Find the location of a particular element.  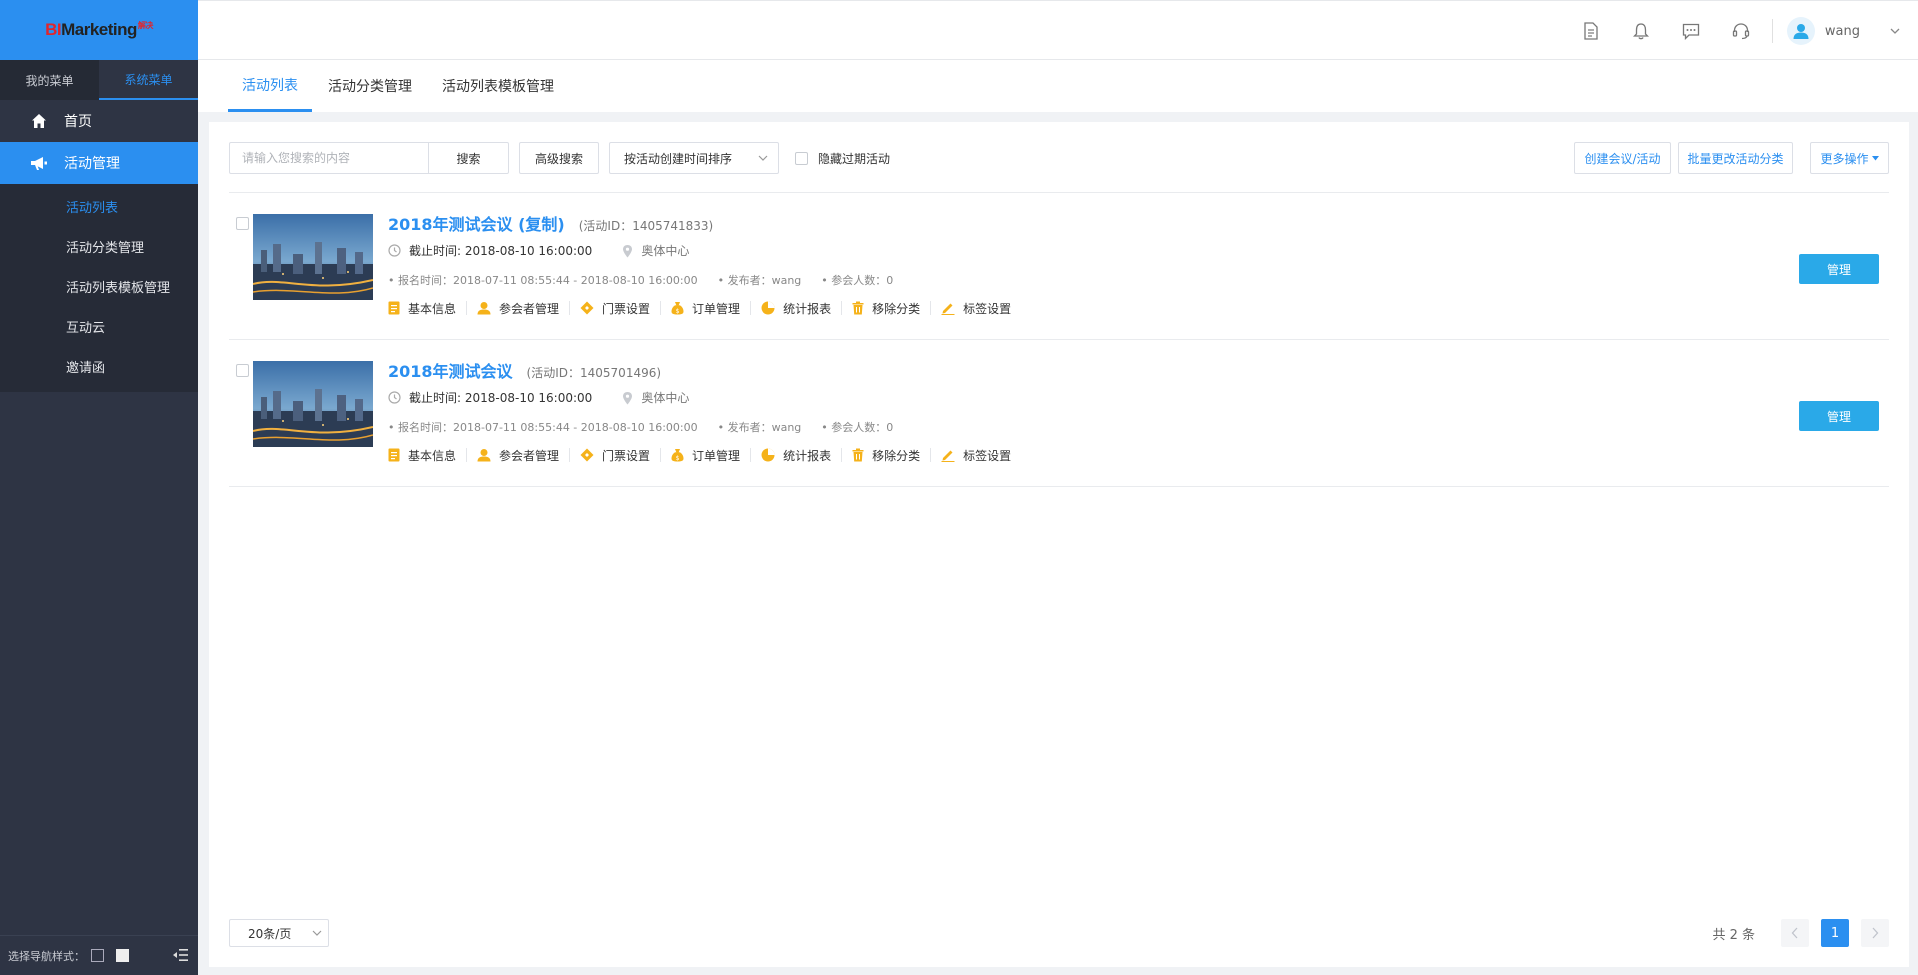

nav-style-label: 选择导航样式： is located at coordinates (46, 956).